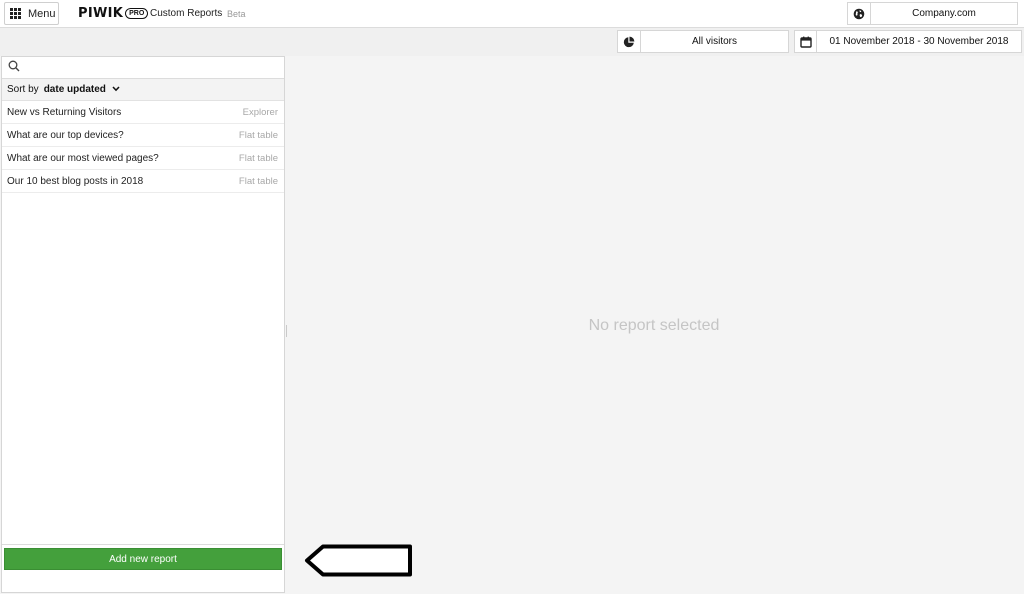  Describe the element at coordinates (859, 13) in the screenshot. I see `globe-icon` at that location.